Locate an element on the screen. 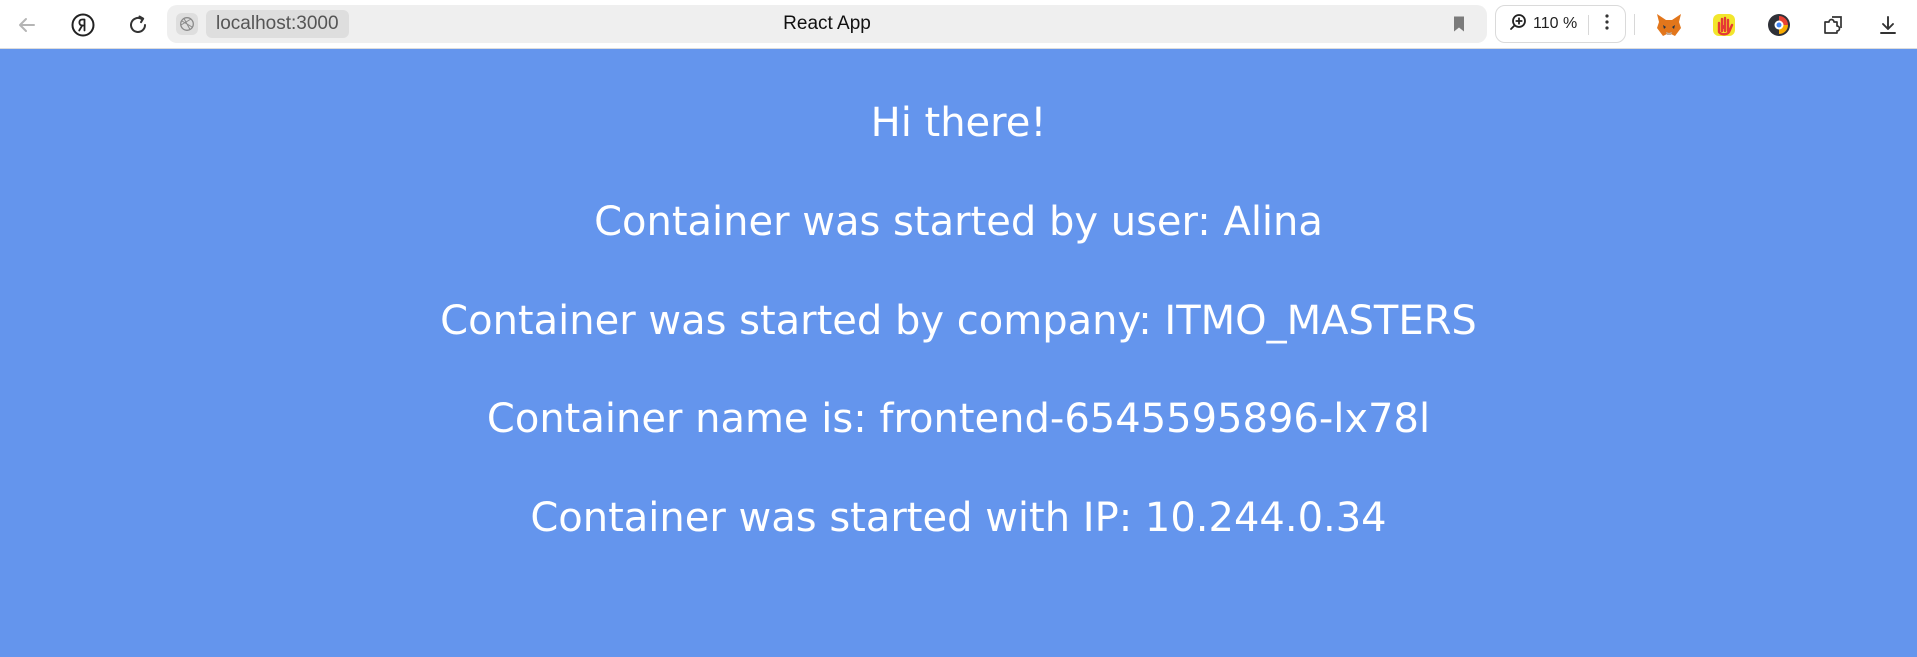  more-icon is located at coordinates (1607, 24).